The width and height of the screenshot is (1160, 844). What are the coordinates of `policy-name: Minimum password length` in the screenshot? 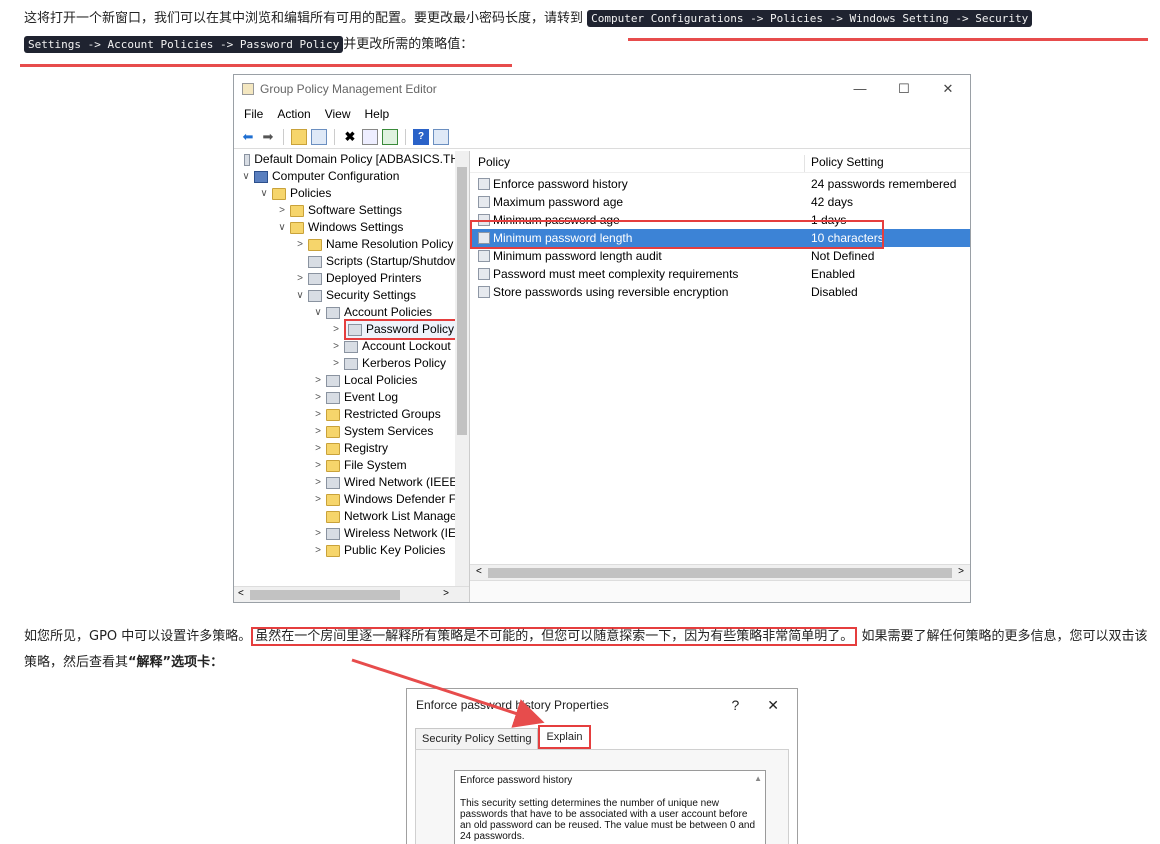 It's located at (563, 238).